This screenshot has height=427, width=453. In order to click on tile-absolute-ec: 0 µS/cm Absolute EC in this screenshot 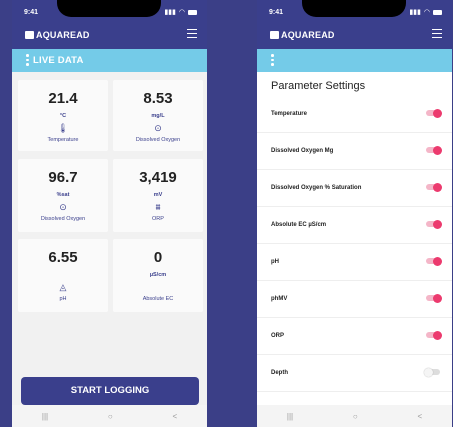, I will do `click(158, 275)`.